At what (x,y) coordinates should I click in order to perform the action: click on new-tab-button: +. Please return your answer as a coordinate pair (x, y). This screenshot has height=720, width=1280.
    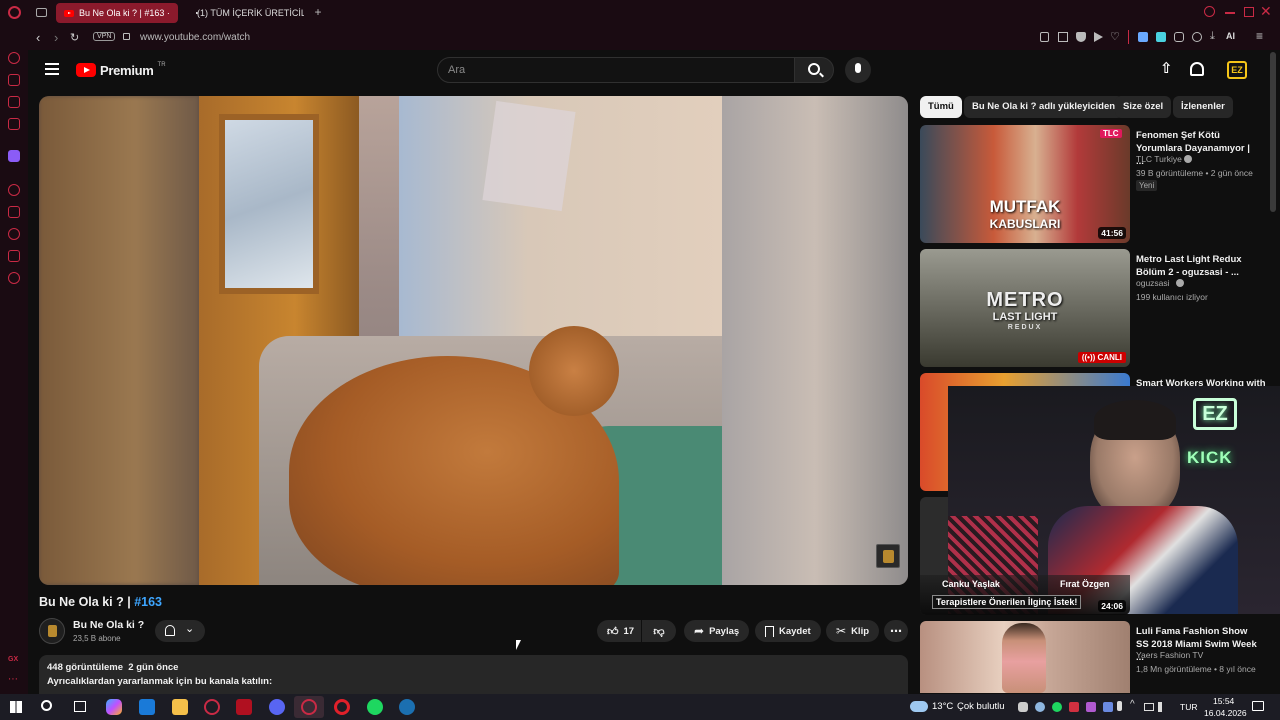
    Looking at the image, I should click on (318, 12).